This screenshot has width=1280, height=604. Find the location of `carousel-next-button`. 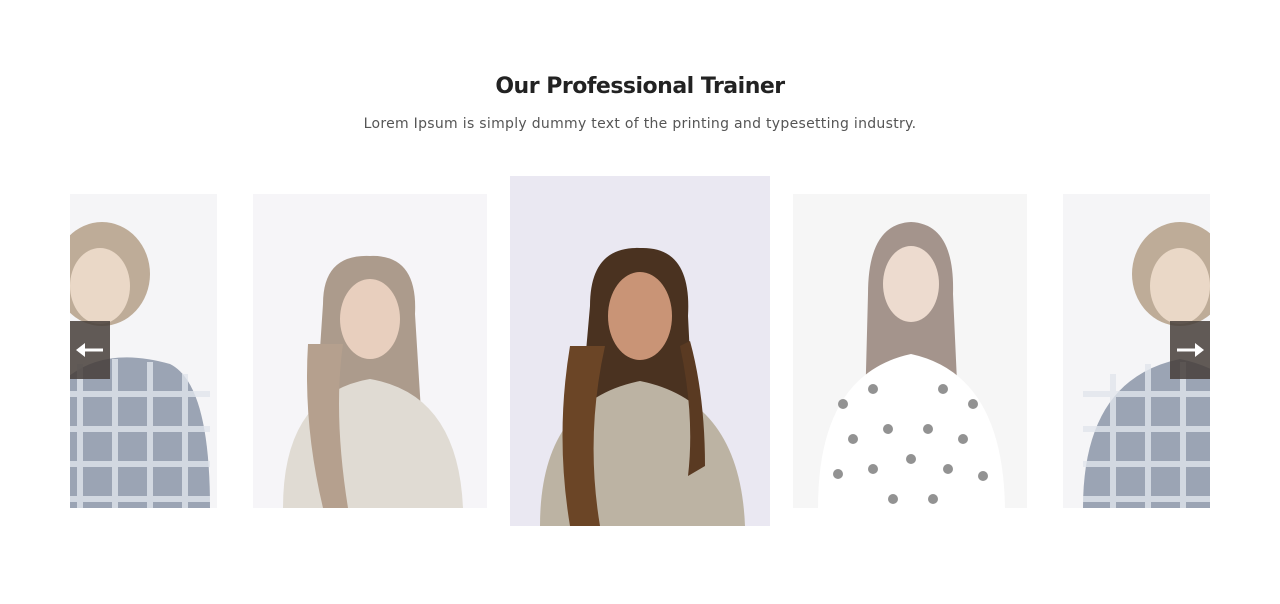

carousel-next-button is located at coordinates (1190, 350).